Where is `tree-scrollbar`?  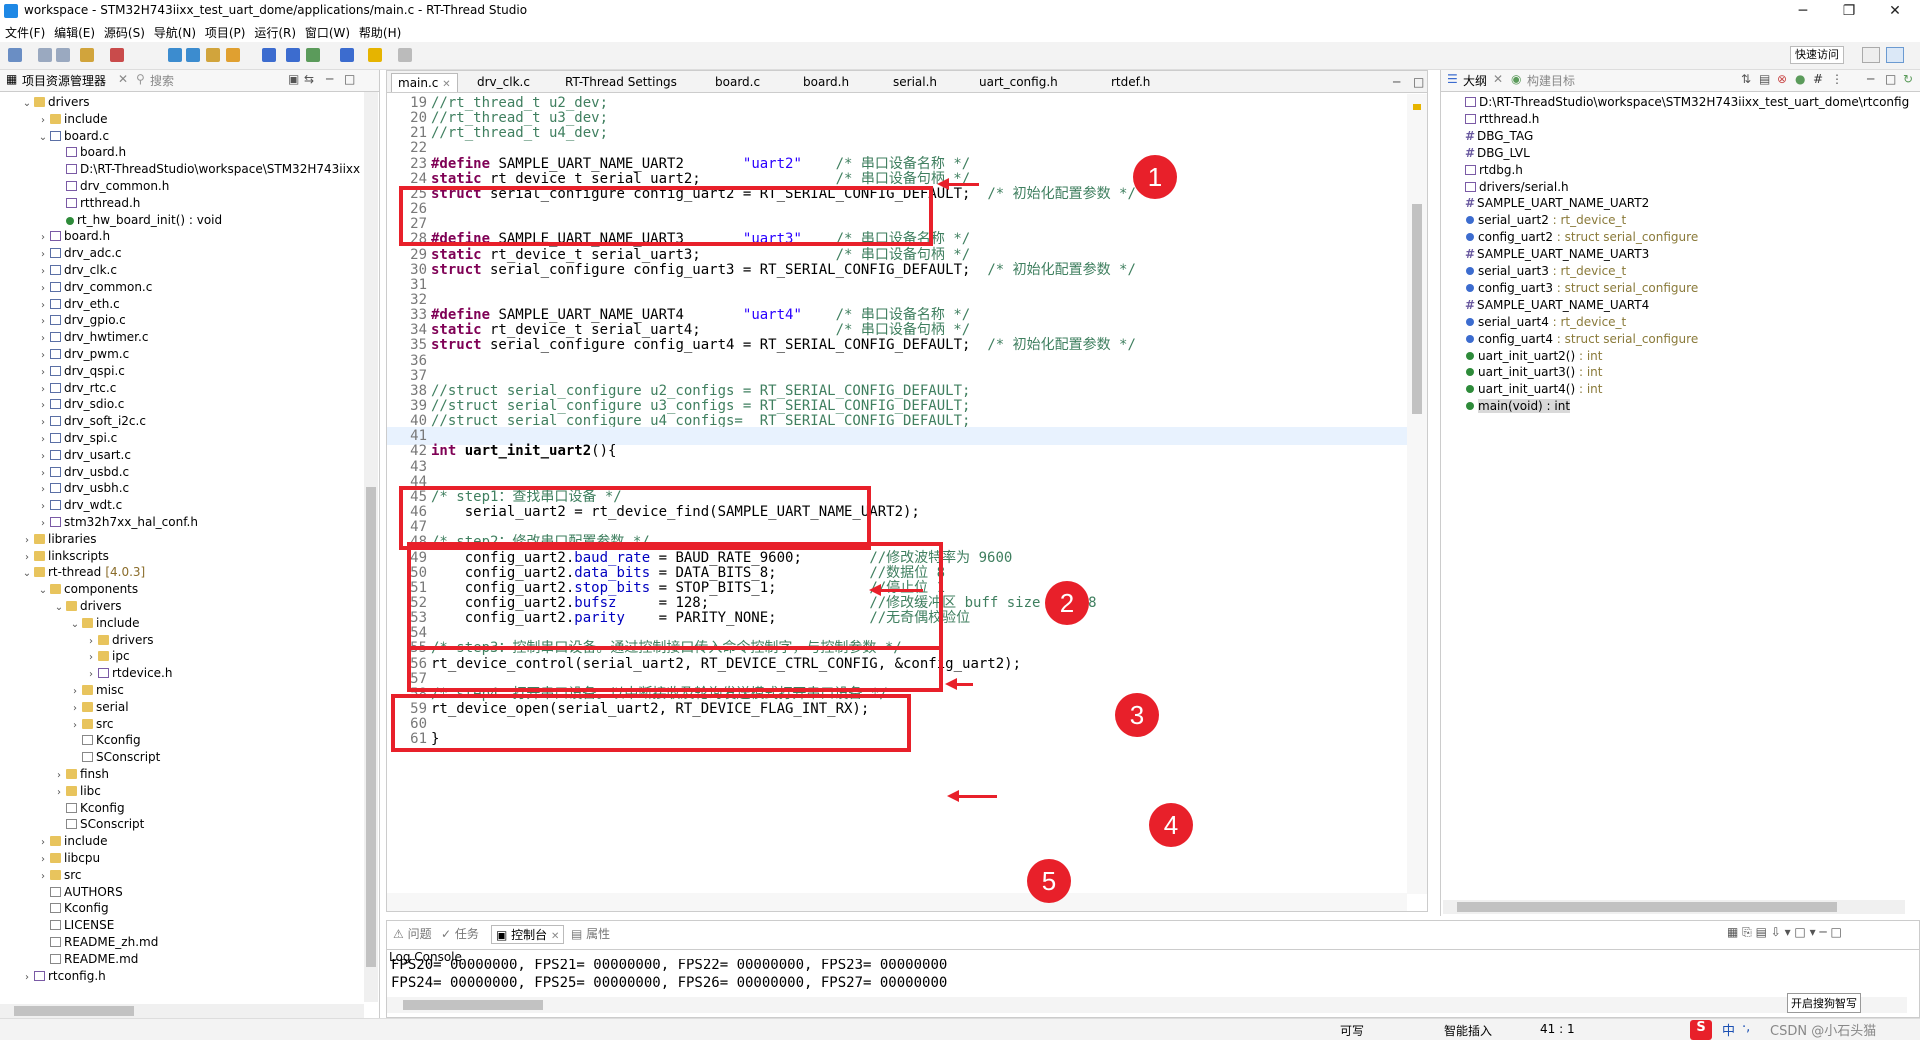 tree-scrollbar is located at coordinates (371, 547).